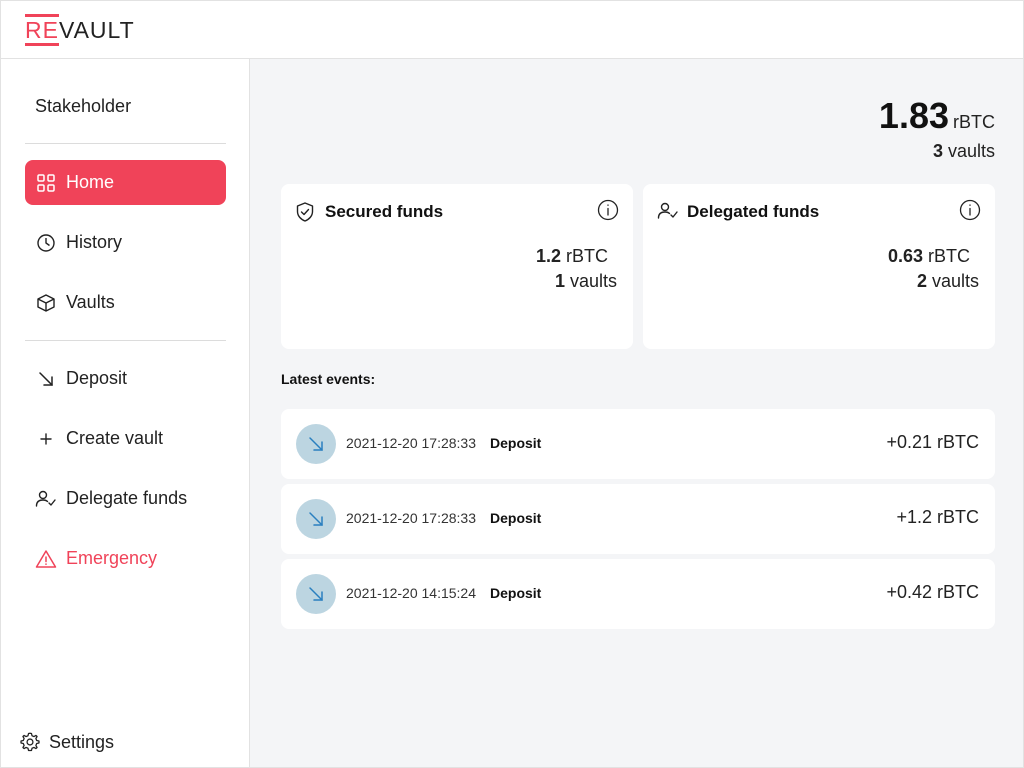 This screenshot has width=1024, height=768. I want to click on arrow-down-right-icon, so click(46, 379).